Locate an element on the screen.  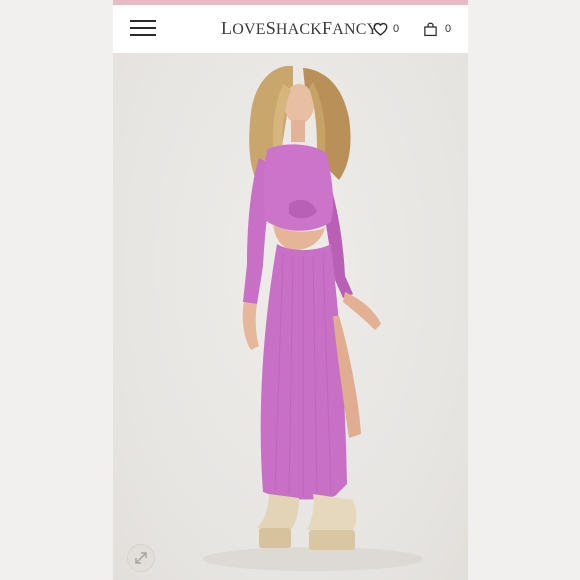
favorites-button: 0 is located at coordinates (386, 29).